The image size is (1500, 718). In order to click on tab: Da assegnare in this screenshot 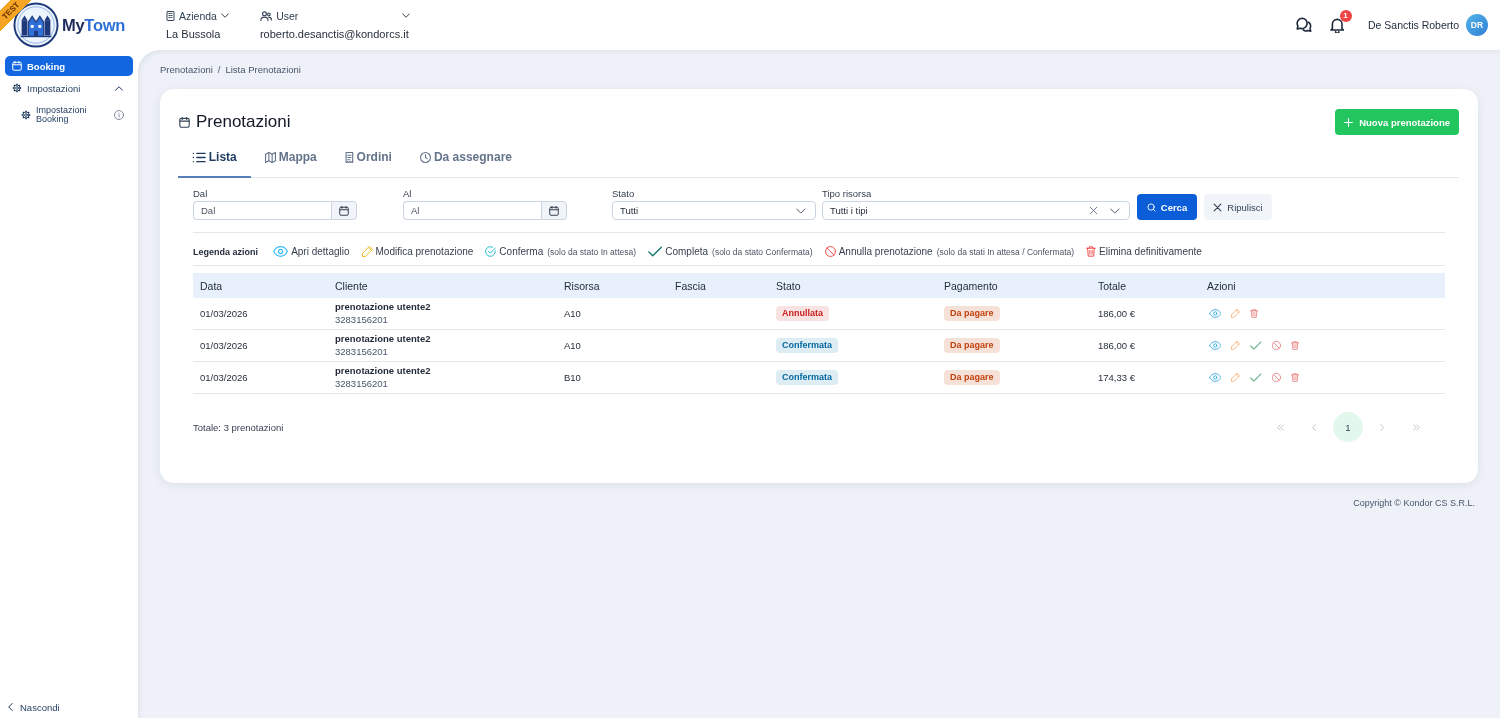, I will do `click(465, 159)`.